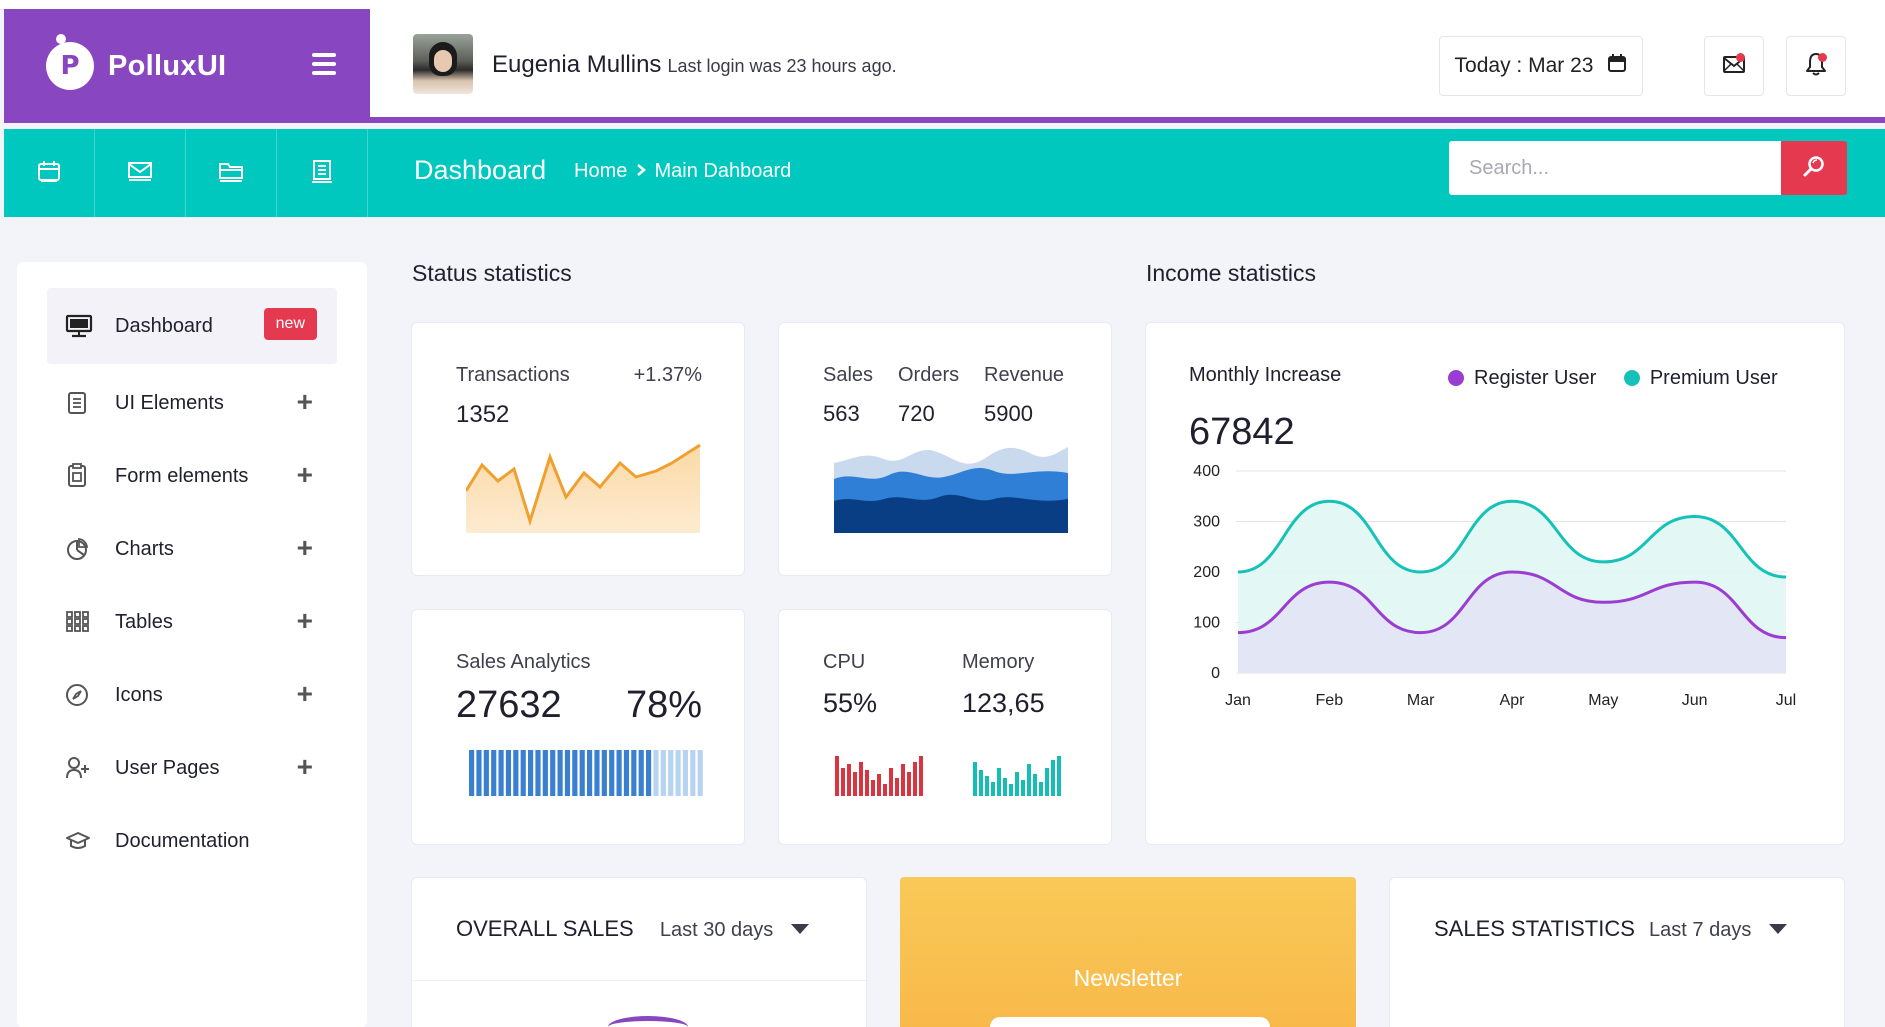  I want to click on memory-value: 123,65, so click(1003, 703).